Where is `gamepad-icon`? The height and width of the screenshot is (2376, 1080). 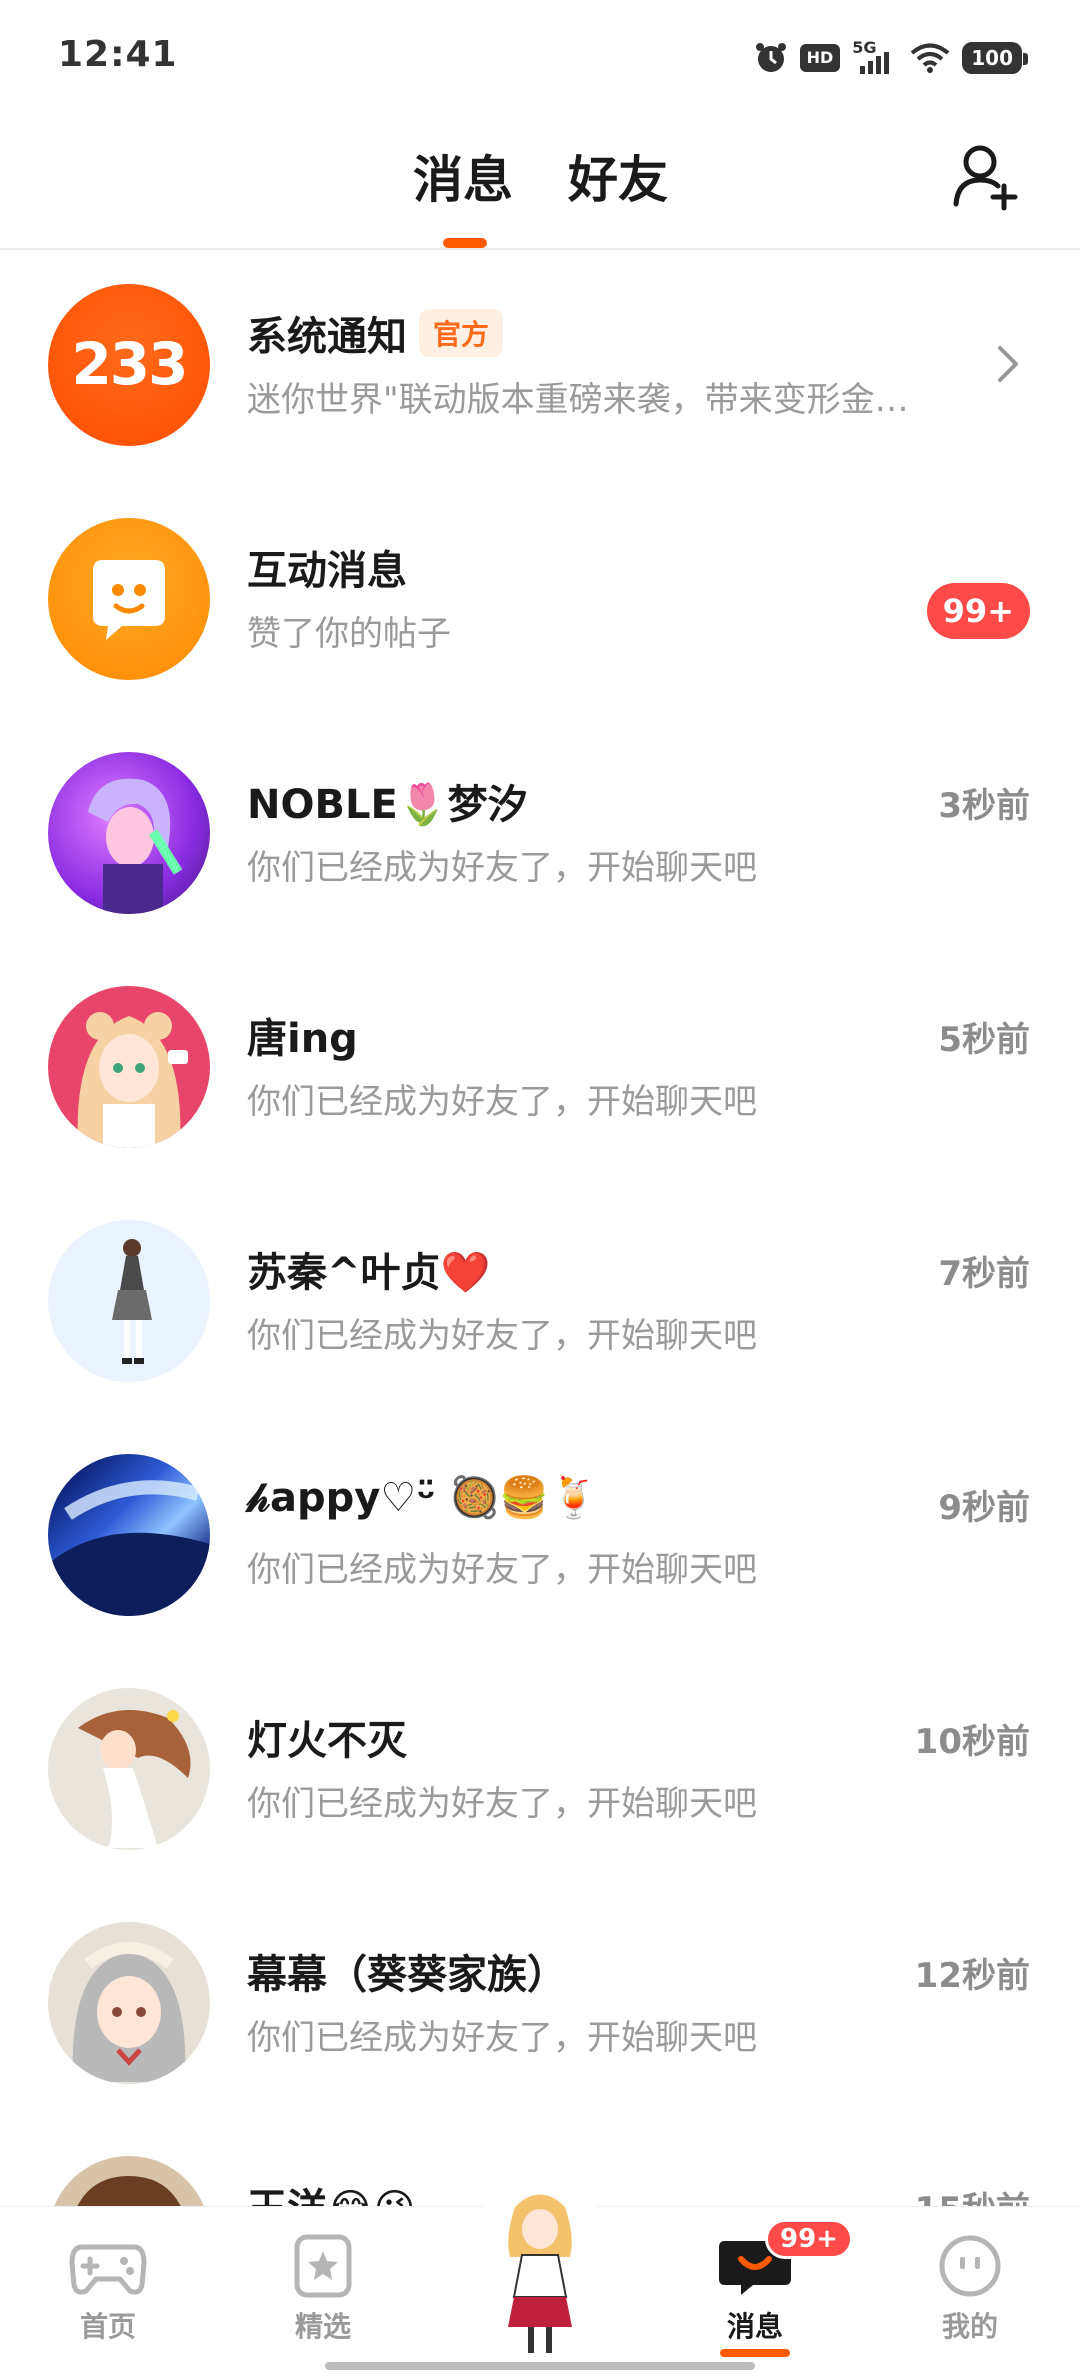 gamepad-icon is located at coordinates (108, 2269).